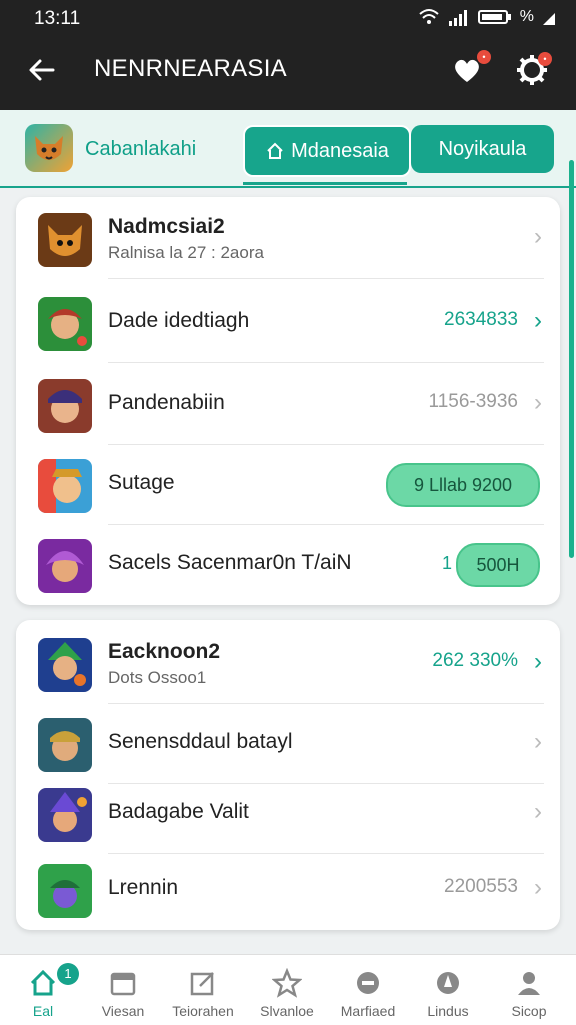  What do you see at coordinates (287, 982) in the screenshot?
I see `star-icon` at bounding box center [287, 982].